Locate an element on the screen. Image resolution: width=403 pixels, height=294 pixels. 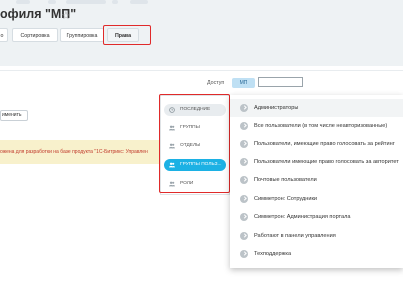
picker-item: Симметрон: Администрация портала is located at coordinates (316, 217).